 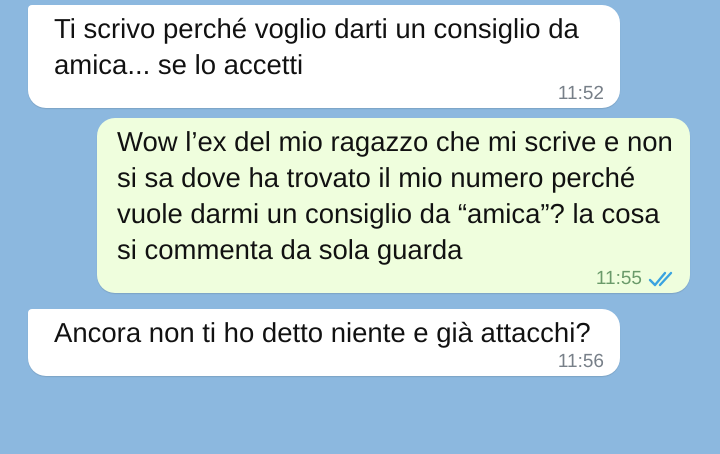 What do you see at coordinates (581, 362) in the screenshot?
I see `message-time: 11:56` at bounding box center [581, 362].